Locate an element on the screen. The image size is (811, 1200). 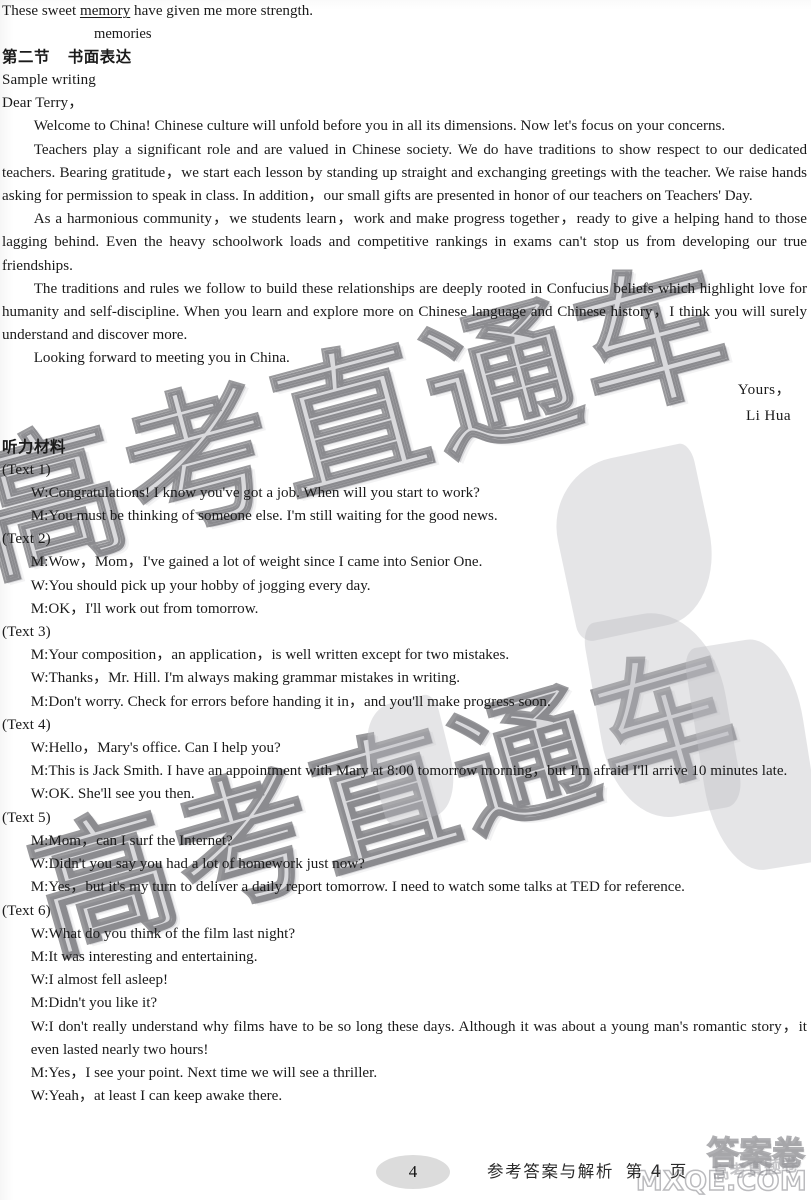
dialogue-line: W:Hello，Mary's office. Can I help you? is located at coordinates (155, 748).